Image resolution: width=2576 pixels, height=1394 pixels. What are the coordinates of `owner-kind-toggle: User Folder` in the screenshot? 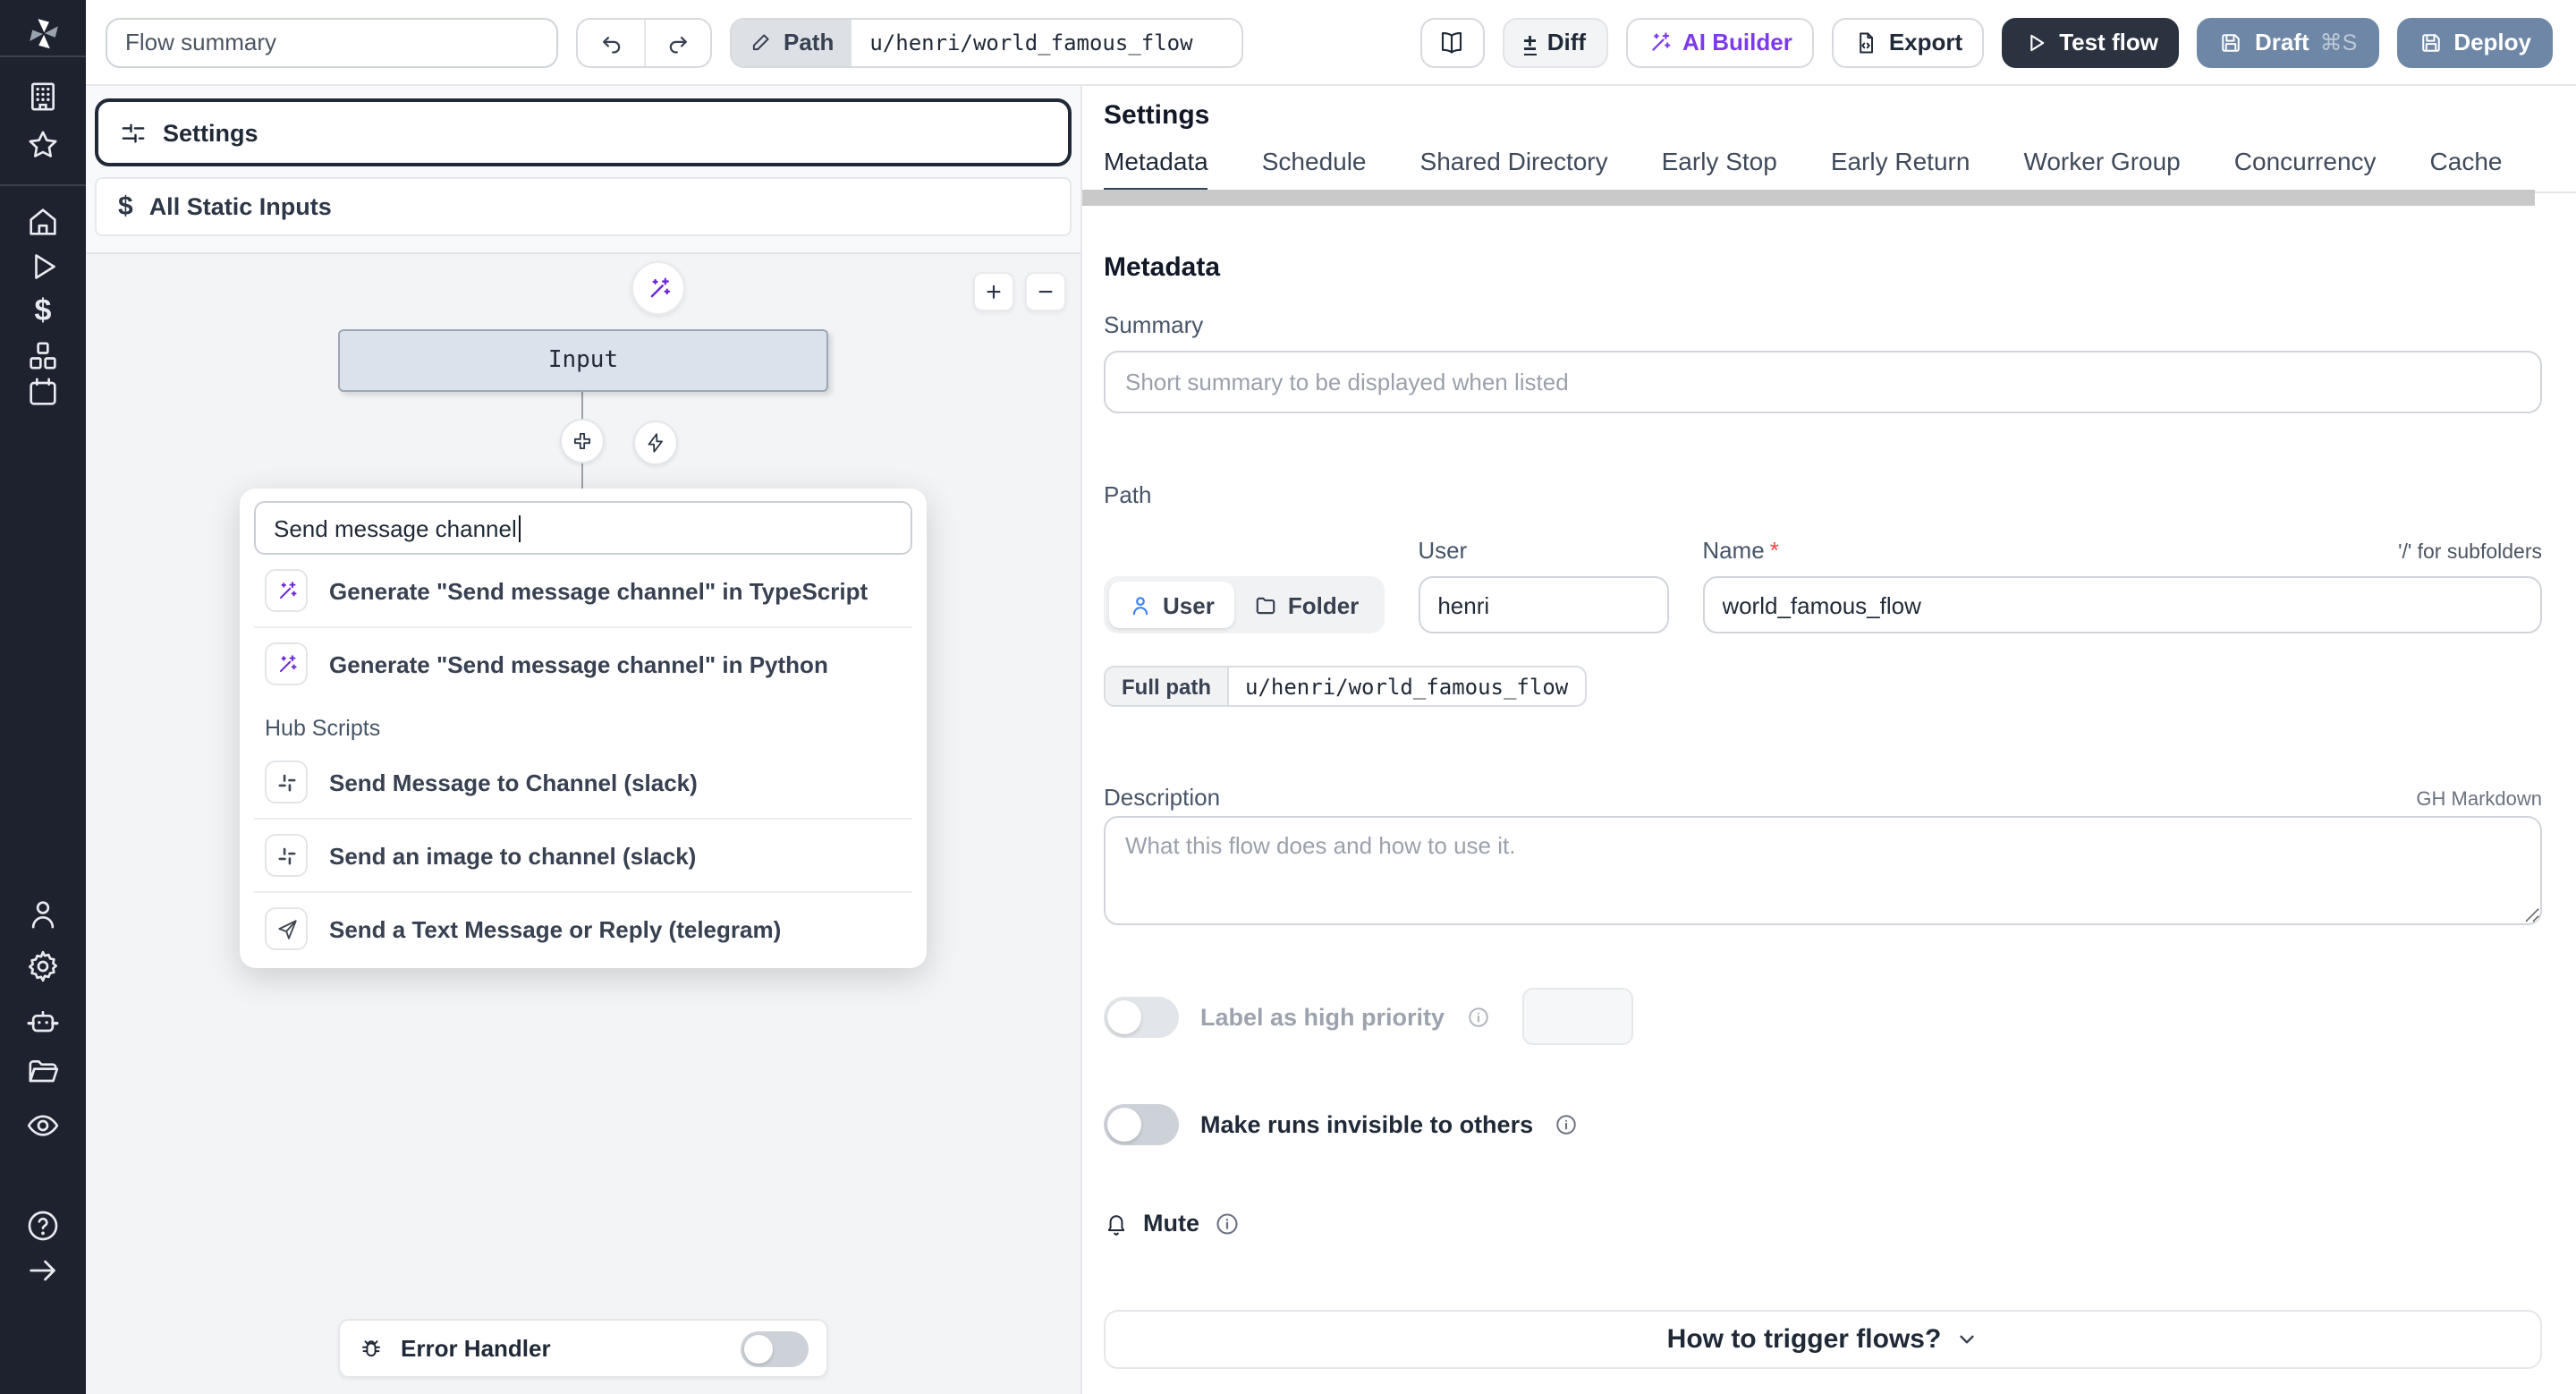 It's located at (1244, 604).